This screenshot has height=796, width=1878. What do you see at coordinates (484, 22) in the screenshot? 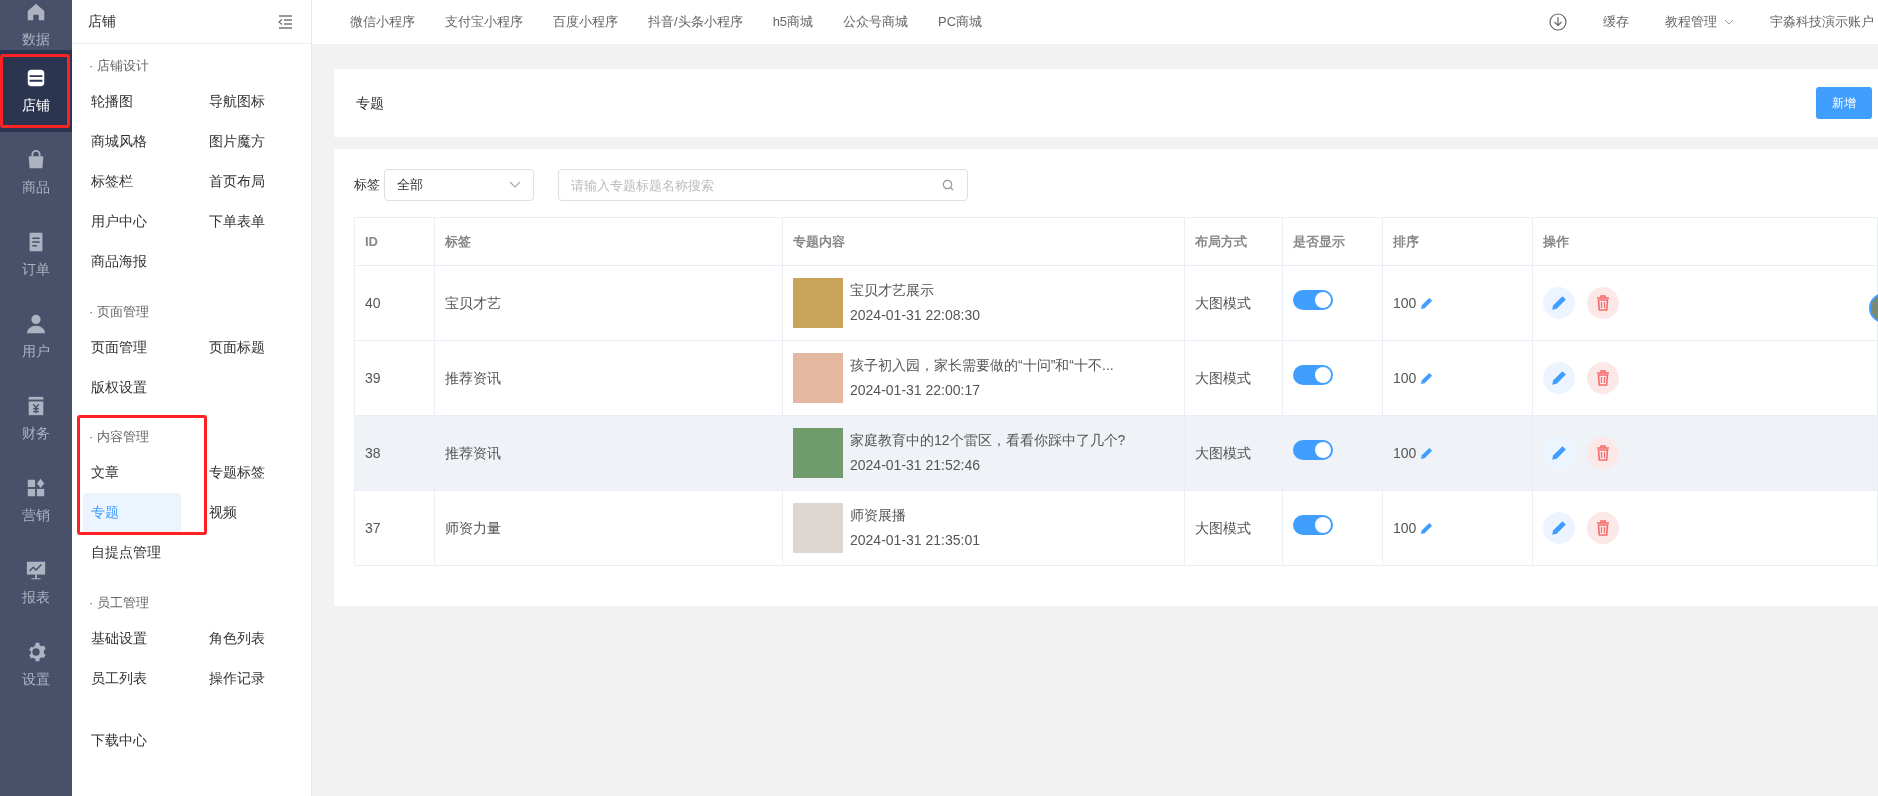
I see `platform-tab: 支付宝小程序` at bounding box center [484, 22].